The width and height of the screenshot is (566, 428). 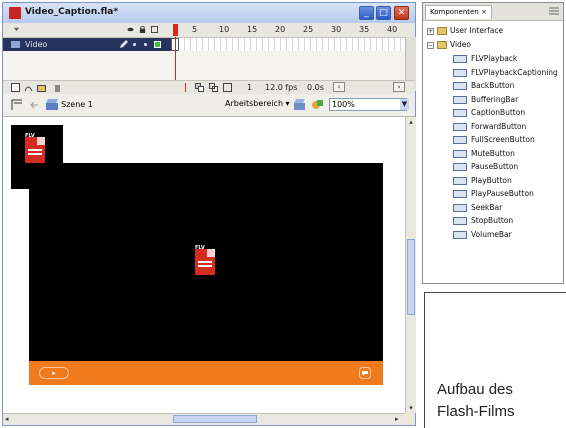 I want to click on caption-button-icon, so click(x=365, y=373).